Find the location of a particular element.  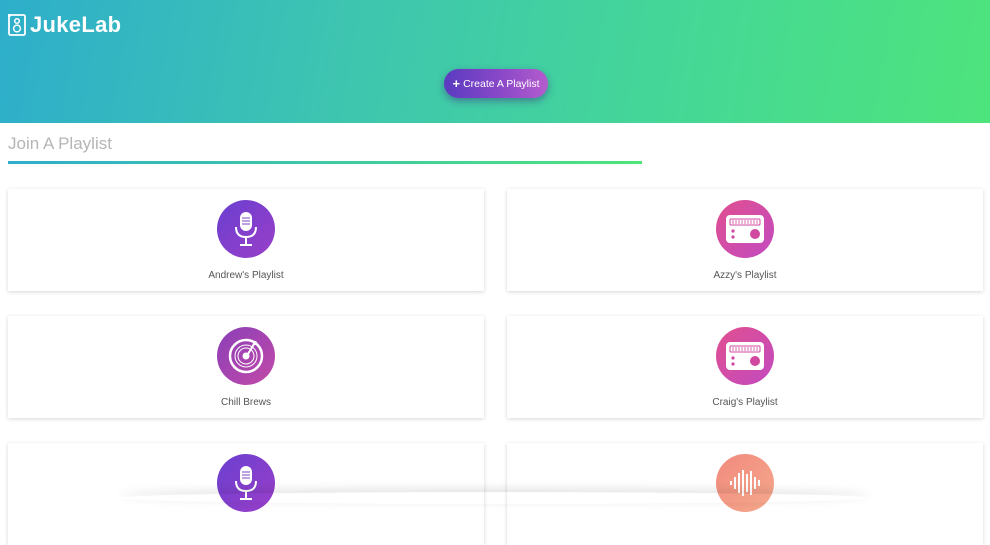

playlist-card: Craig's Playlist is located at coordinates (745, 367).